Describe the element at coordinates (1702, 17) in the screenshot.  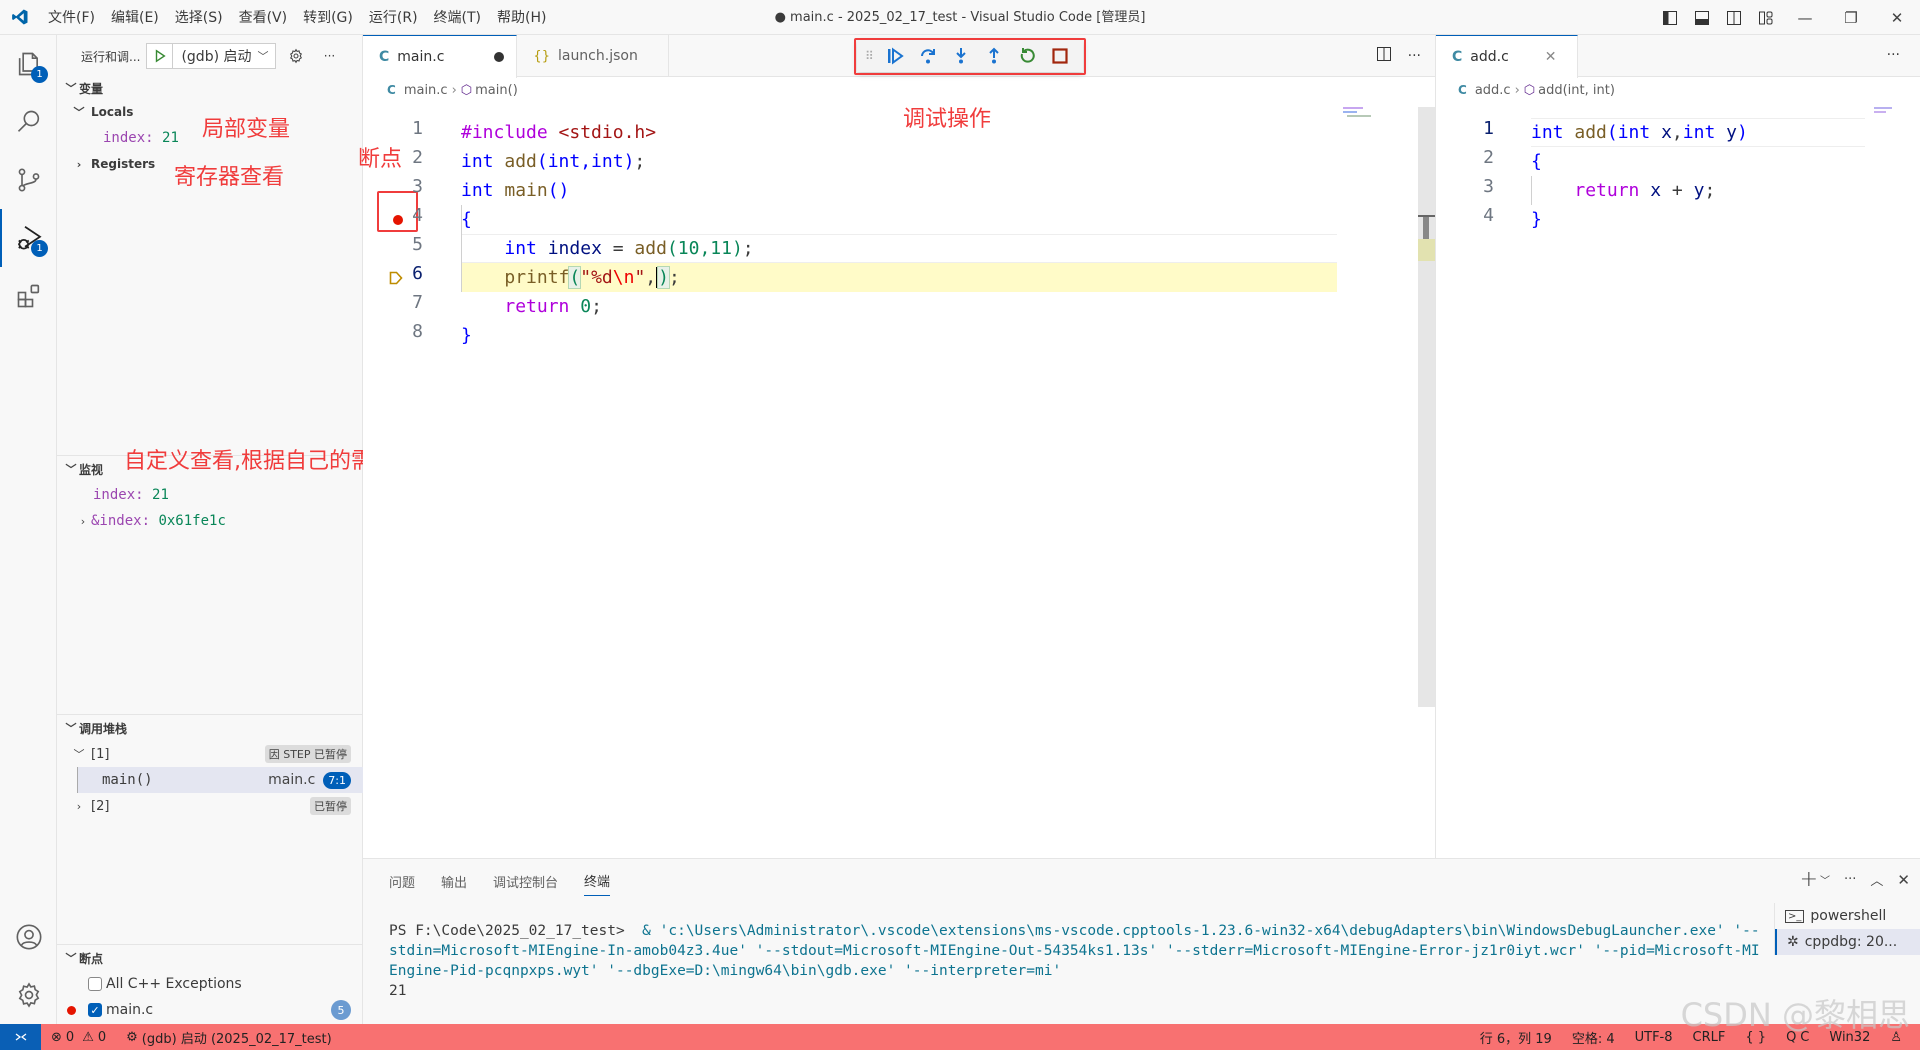
I see `toggle-panel-button` at that location.